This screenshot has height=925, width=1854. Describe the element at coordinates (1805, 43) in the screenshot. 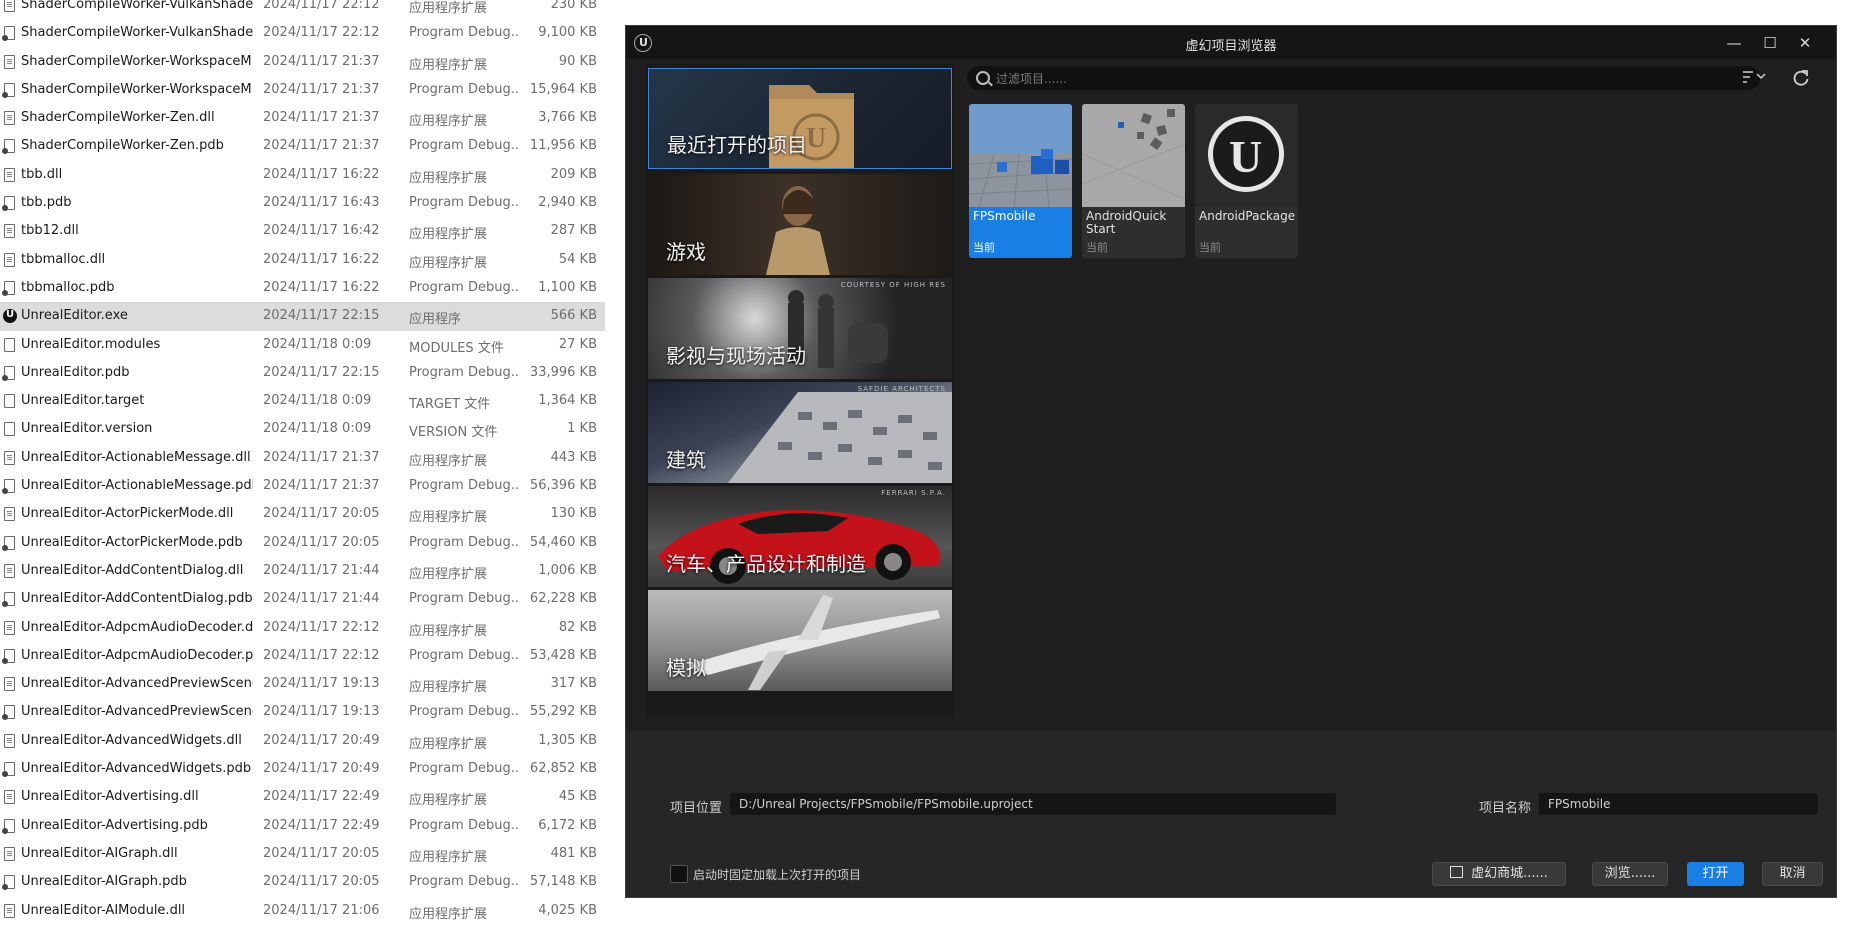

I see `close-button: ✕` at that location.